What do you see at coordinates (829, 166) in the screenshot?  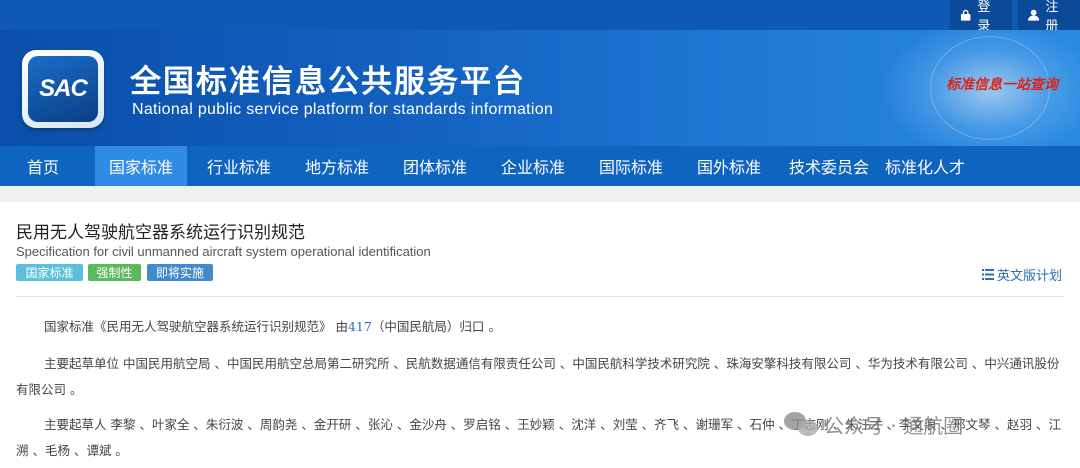 I see `nav-item-committee: 技术委员会` at bounding box center [829, 166].